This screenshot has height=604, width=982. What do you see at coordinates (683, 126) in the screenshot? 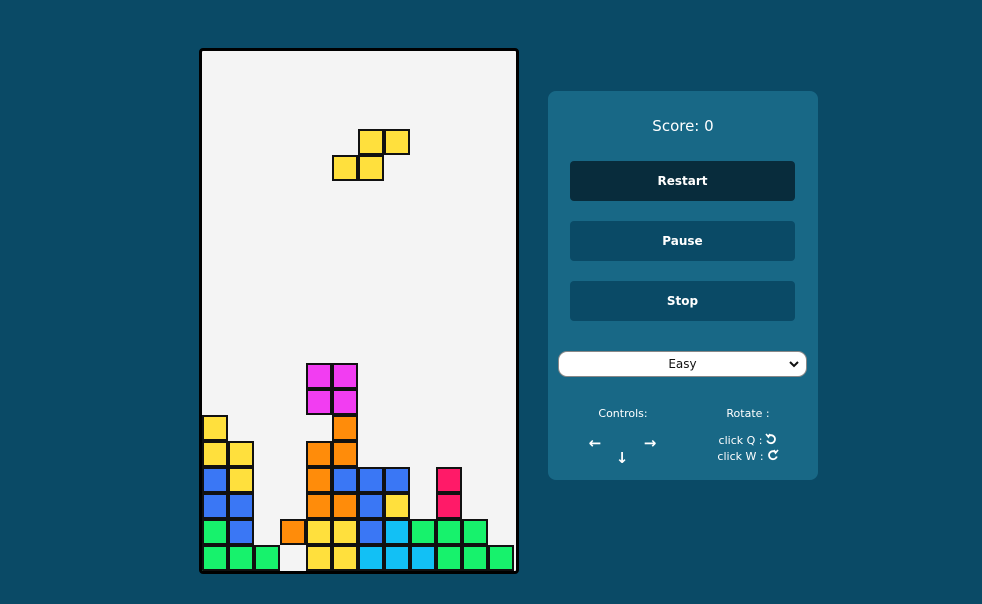
I see `score-display: Score: 0` at bounding box center [683, 126].